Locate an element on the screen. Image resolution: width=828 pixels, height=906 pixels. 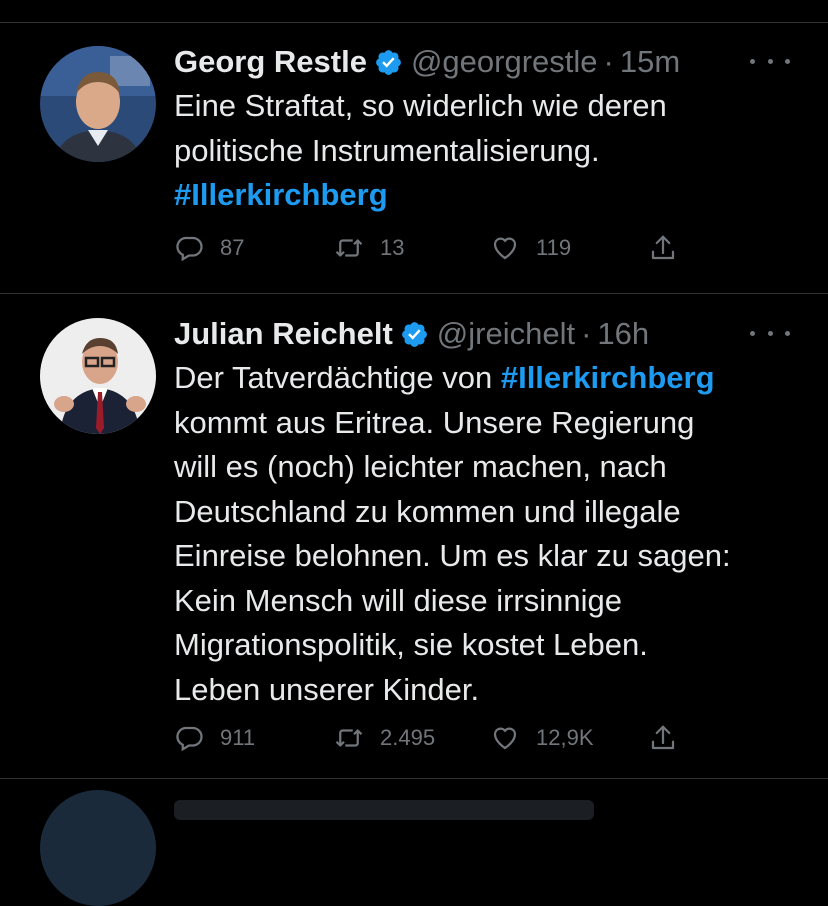
like-count: 12,9K is located at coordinates (565, 737).